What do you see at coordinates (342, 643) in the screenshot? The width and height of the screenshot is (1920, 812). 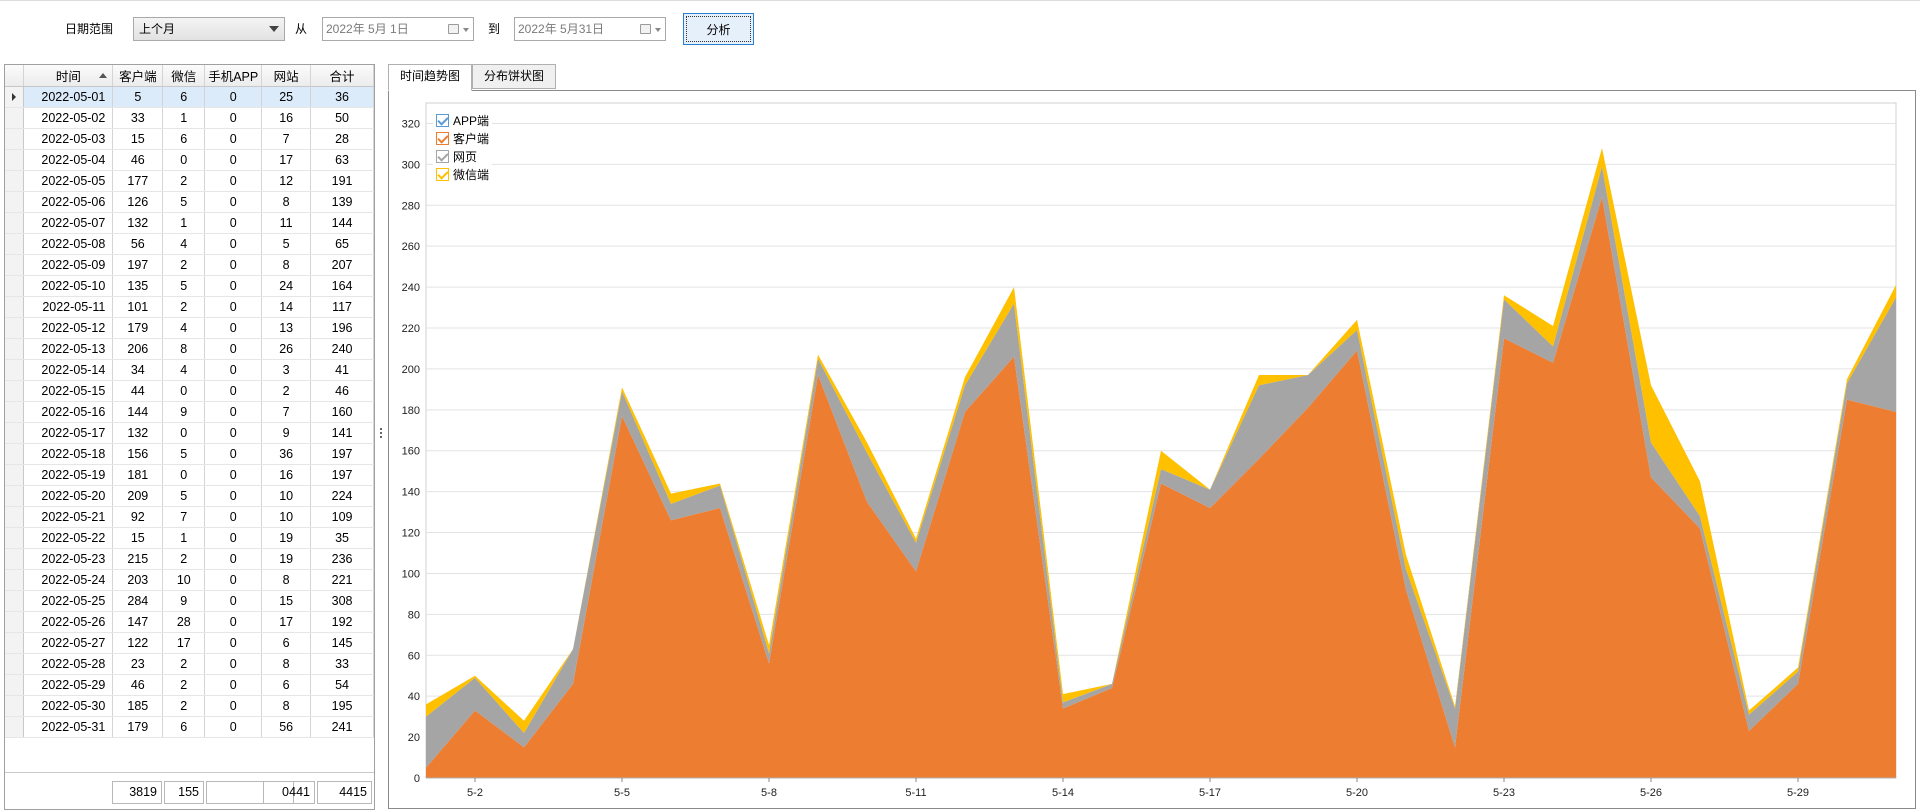 I see `cell-total: 145` at bounding box center [342, 643].